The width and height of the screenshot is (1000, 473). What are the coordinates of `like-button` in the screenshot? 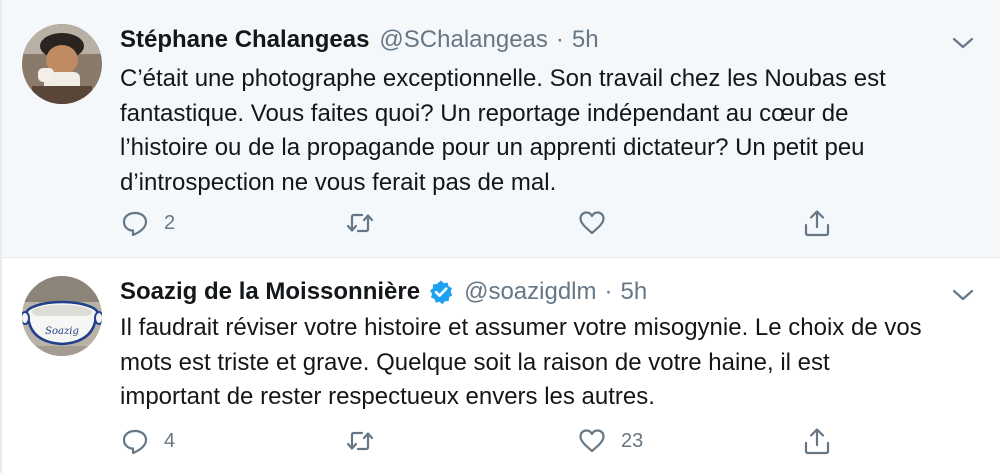 It's located at (599, 223).